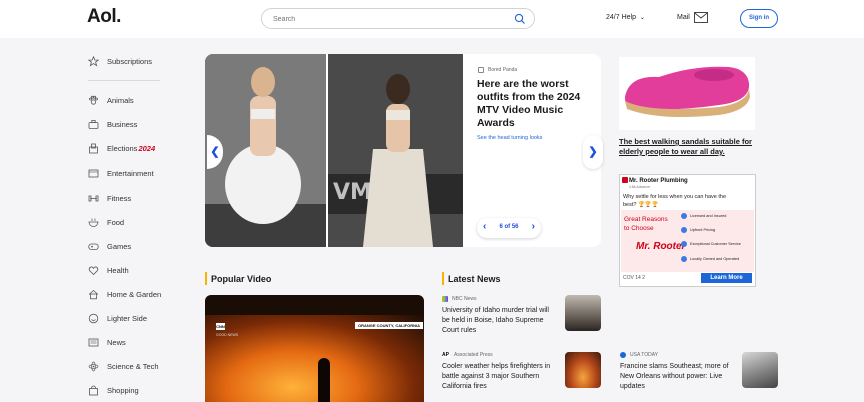 This screenshot has height=402, width=864. Describe the element at coordinates (148, 390) in the screenshot. I see `sidebar-item-shopping: Shopping` at that location.